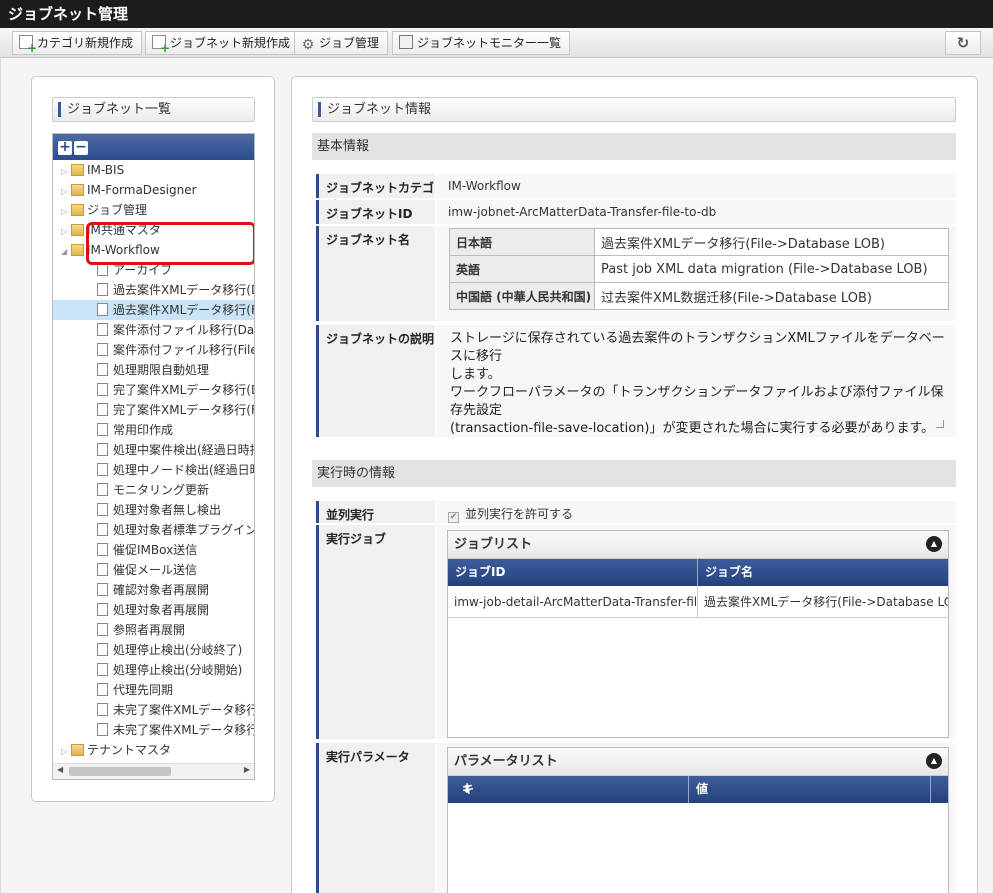 The width and height of the screenshot is (993, 893). What do you see at coordinates (153, 147) in the screenshot?
I see `tree-toolbar: + −` at bounding box center [153, 147].